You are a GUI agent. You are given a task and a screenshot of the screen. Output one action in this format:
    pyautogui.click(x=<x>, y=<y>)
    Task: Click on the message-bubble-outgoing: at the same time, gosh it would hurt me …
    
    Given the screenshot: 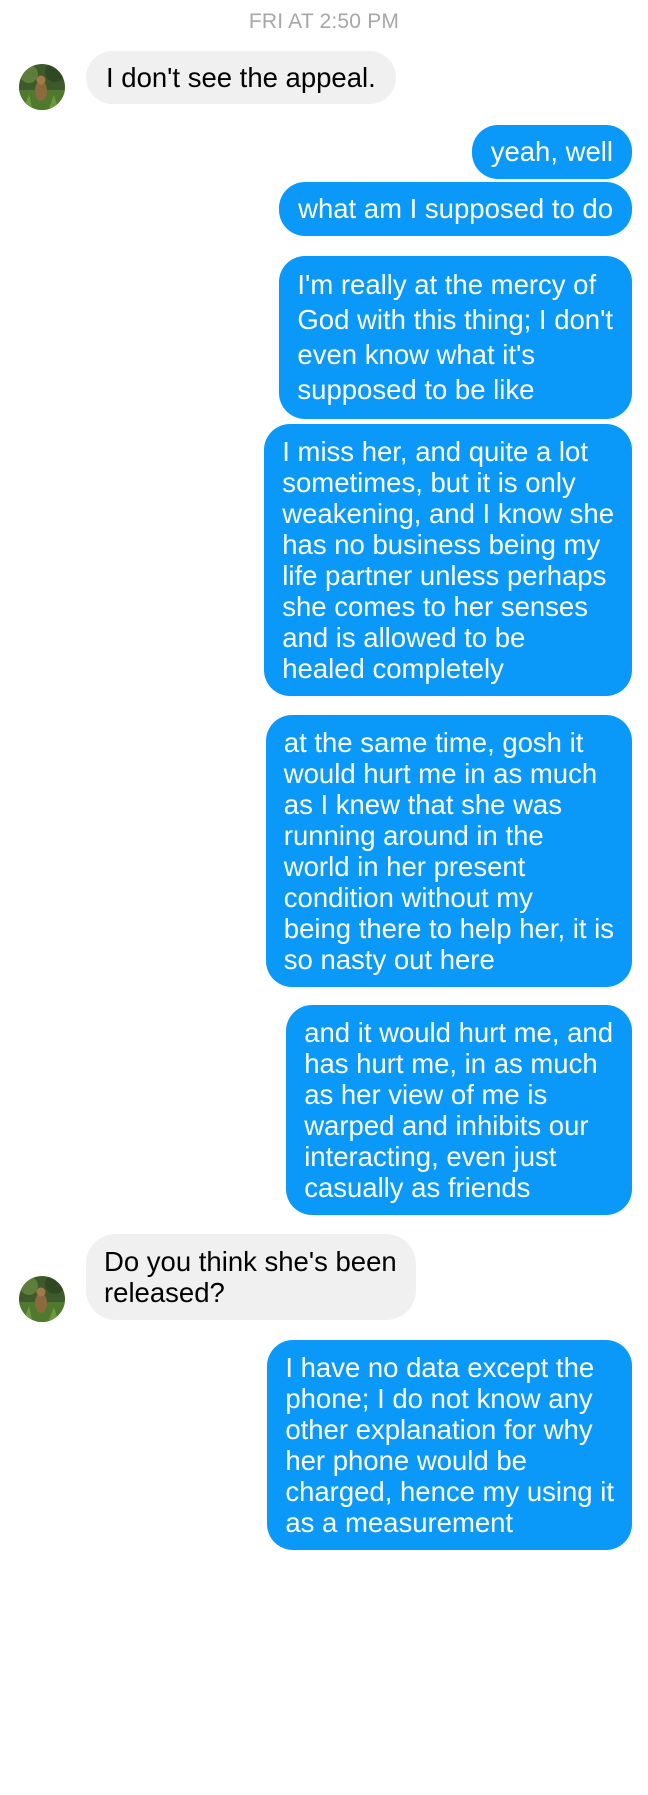 What is the action you would take?
    pyautogui.click(x=448, y=851)
    